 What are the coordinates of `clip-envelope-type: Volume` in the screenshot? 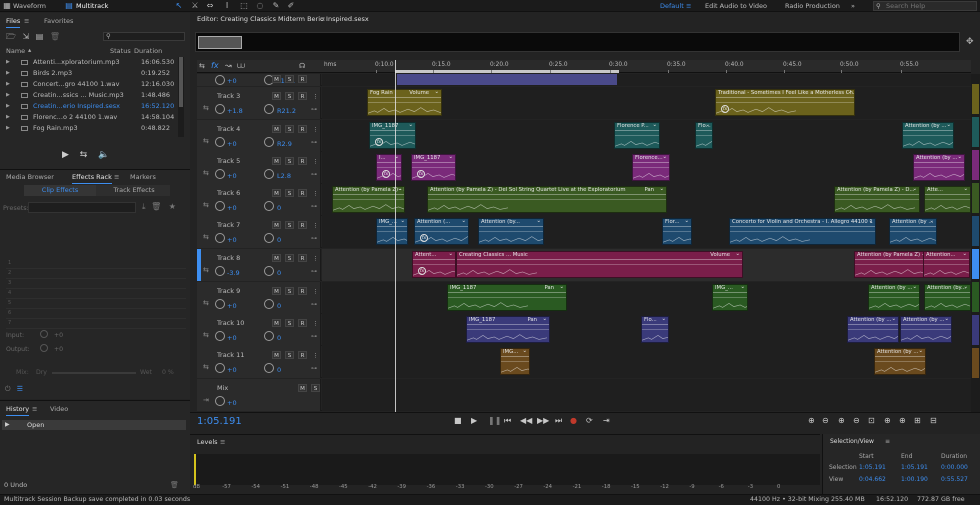 It's located at (419, 93).